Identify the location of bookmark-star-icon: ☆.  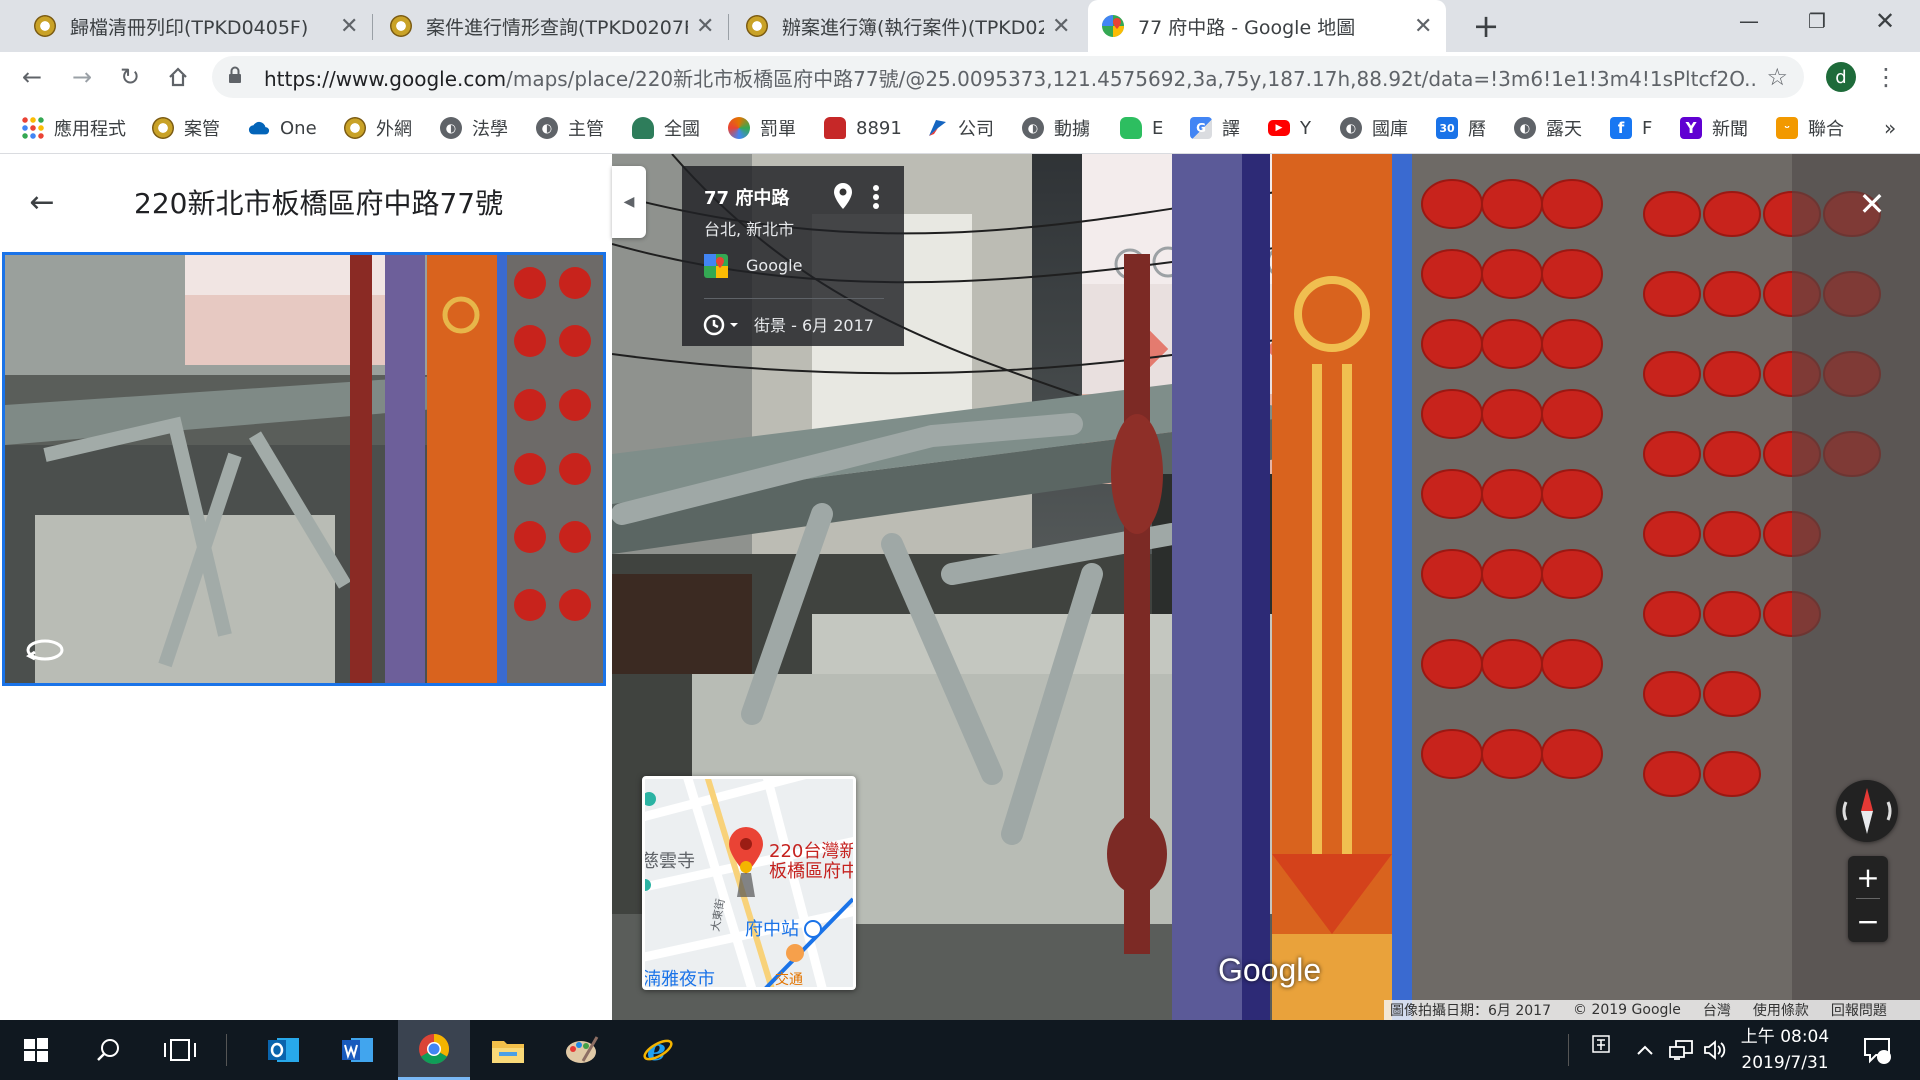
(1777, 77).